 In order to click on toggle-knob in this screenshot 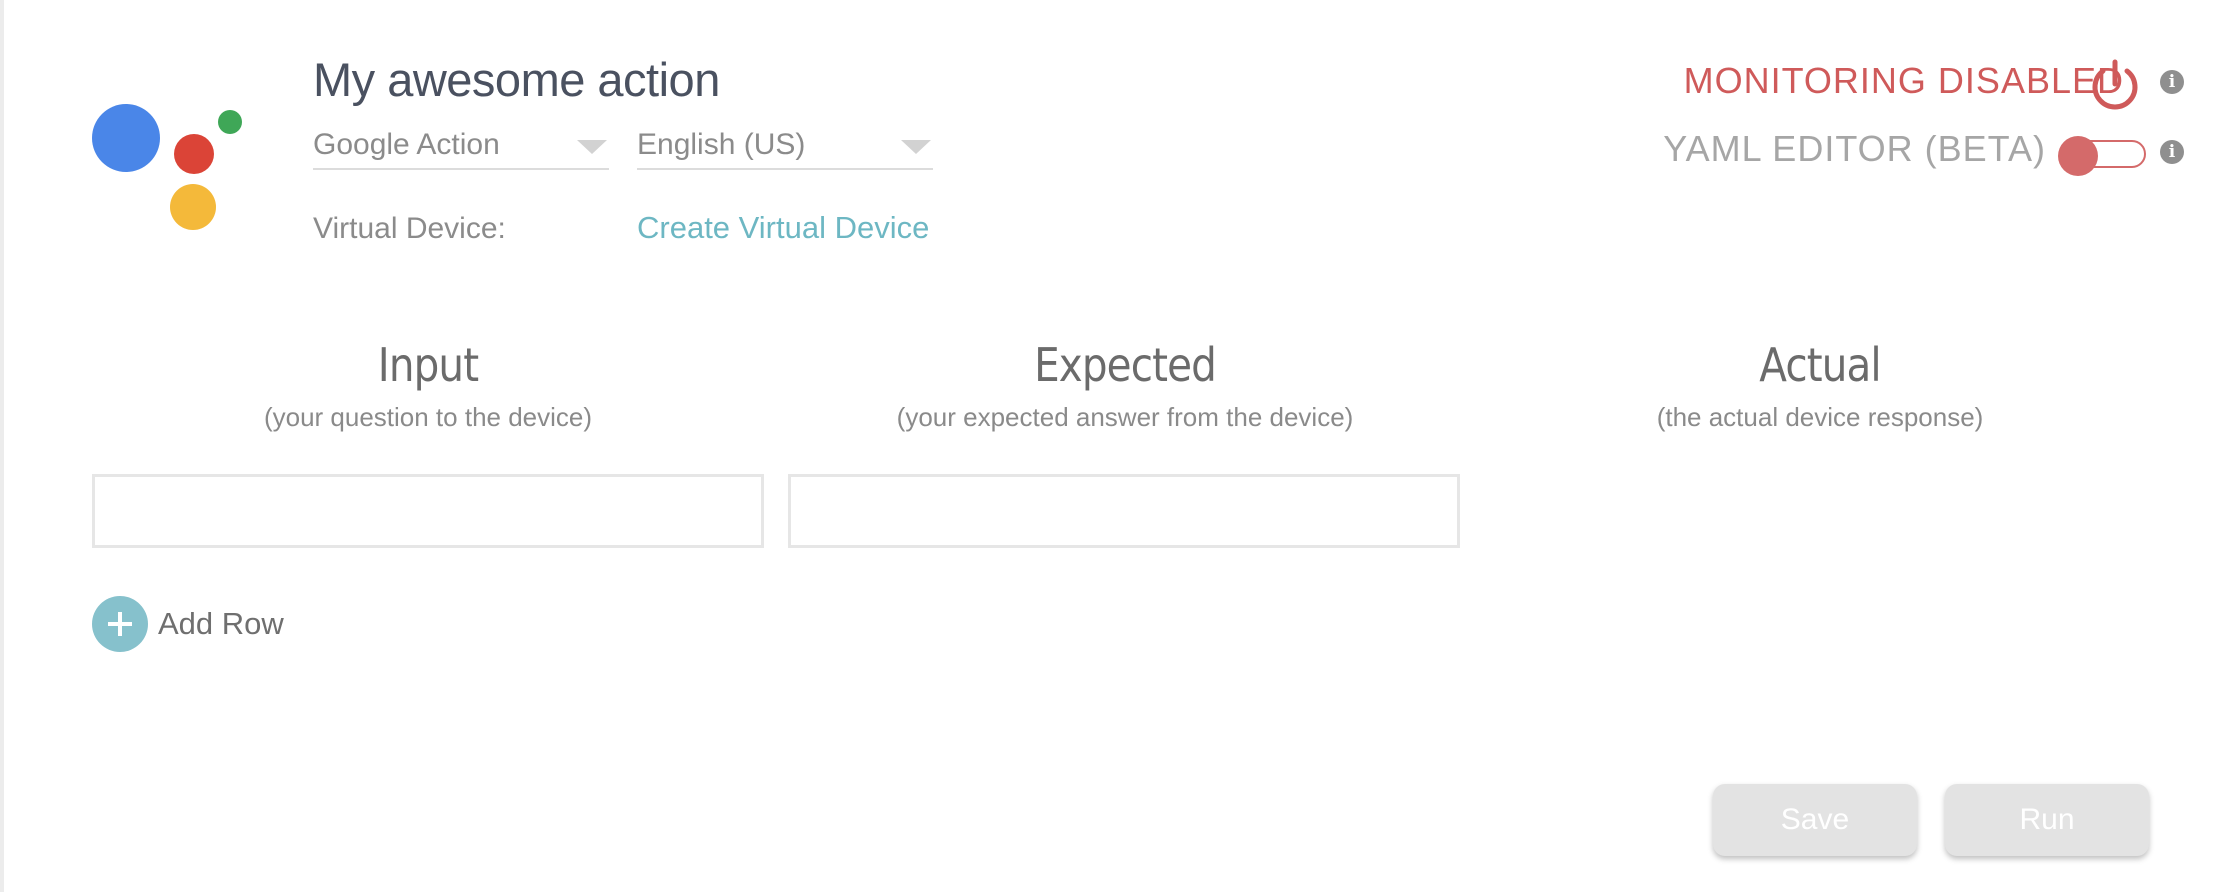, I will do `click(2078, 156)`.